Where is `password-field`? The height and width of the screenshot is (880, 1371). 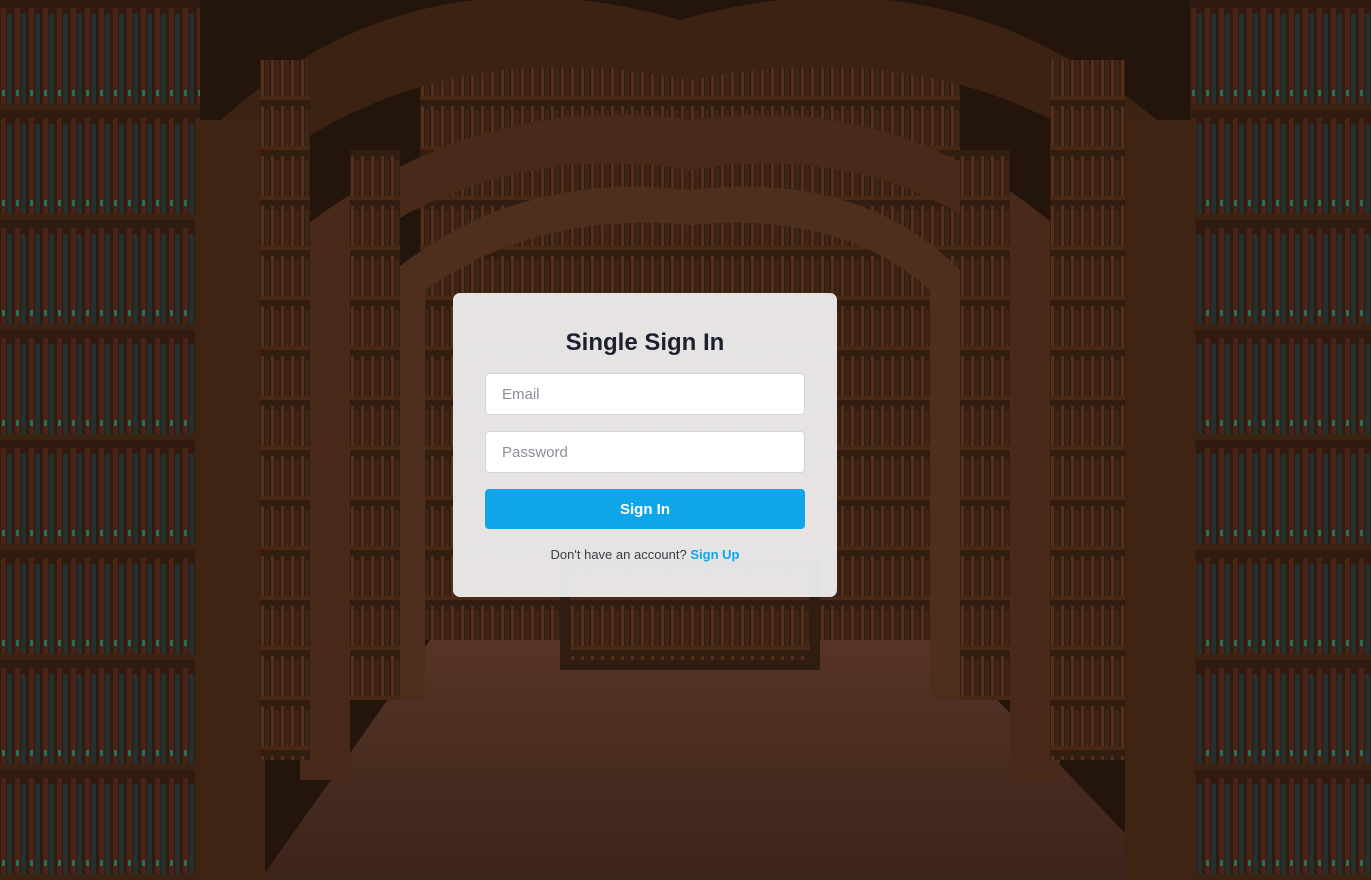 password-field is located at coordinates (645, 452).